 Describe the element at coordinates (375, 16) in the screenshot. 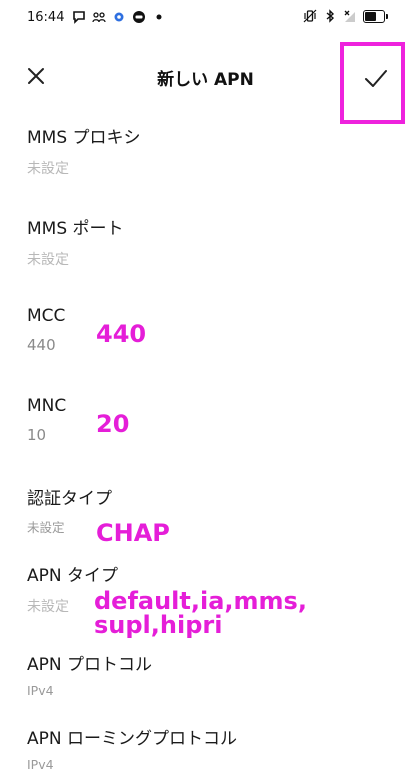

I see `battery-icon` at that location.